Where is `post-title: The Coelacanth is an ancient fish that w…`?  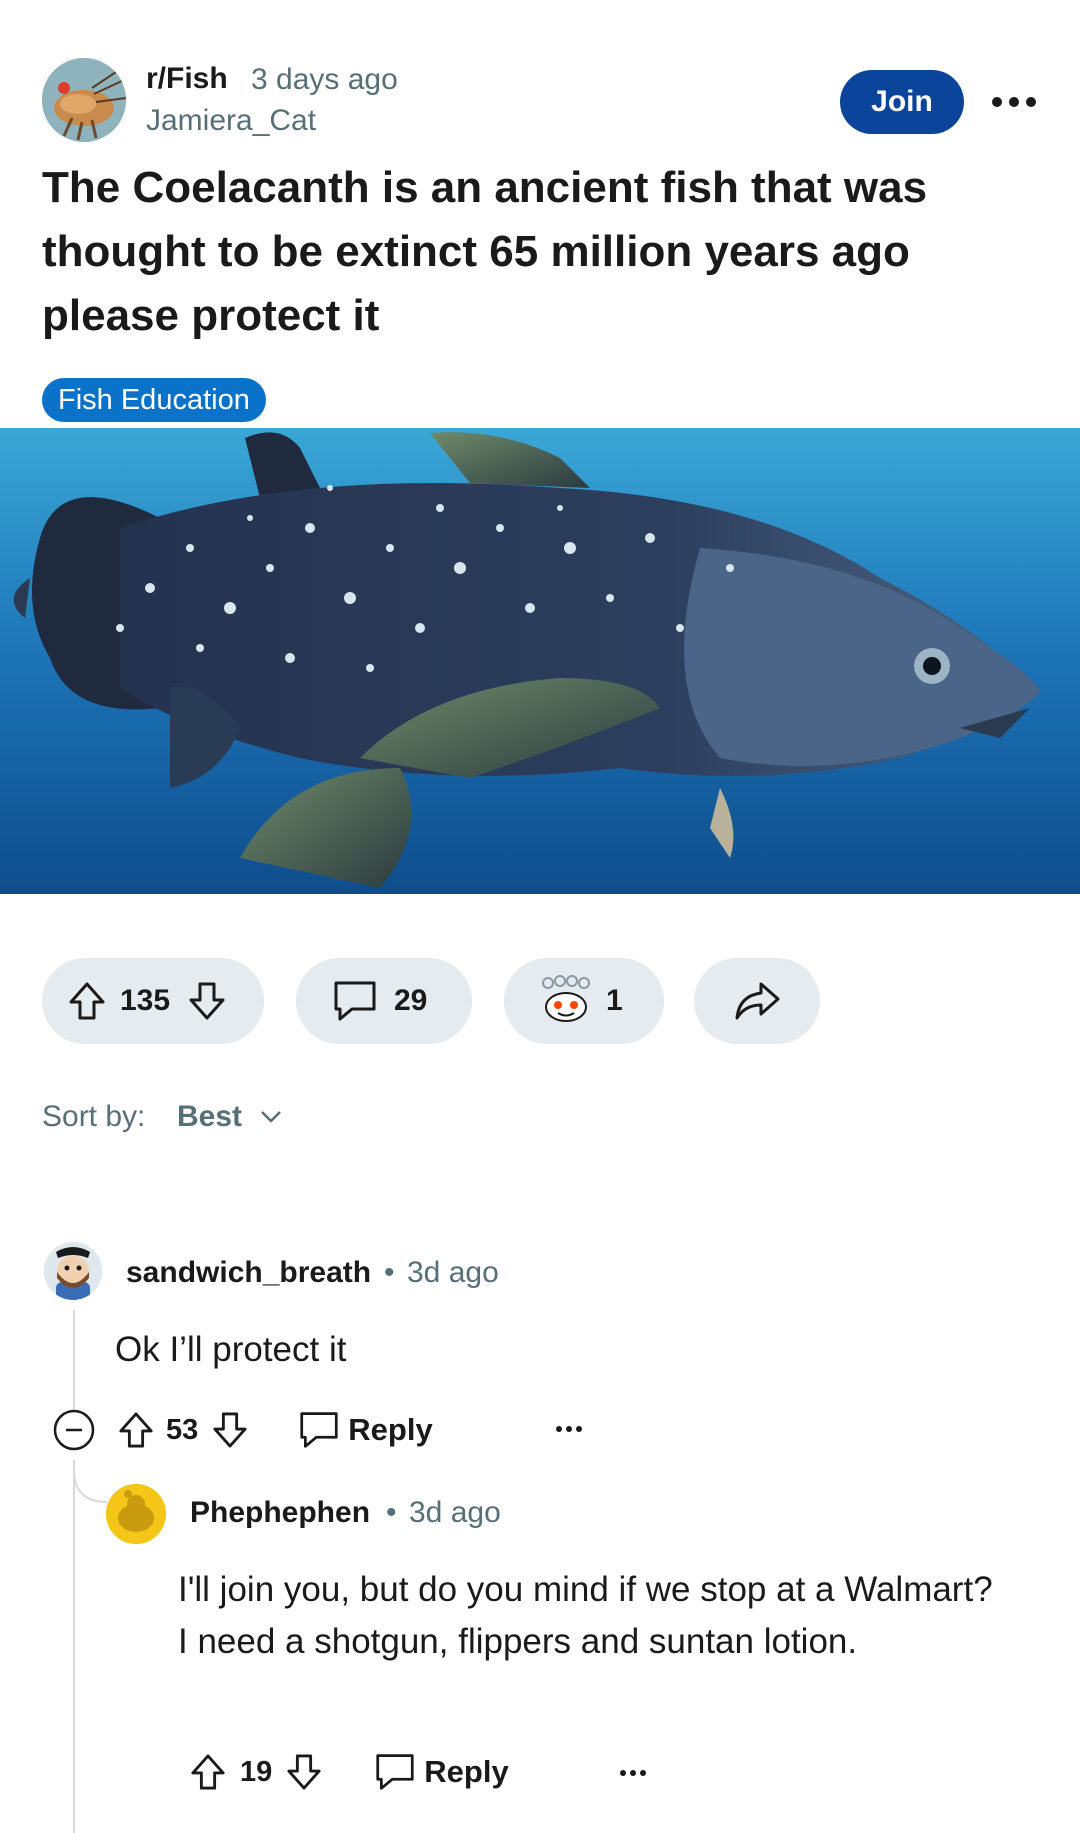
post-title: The Coelacanth is an ancient fish that w… is located at coordinates (485, 251).